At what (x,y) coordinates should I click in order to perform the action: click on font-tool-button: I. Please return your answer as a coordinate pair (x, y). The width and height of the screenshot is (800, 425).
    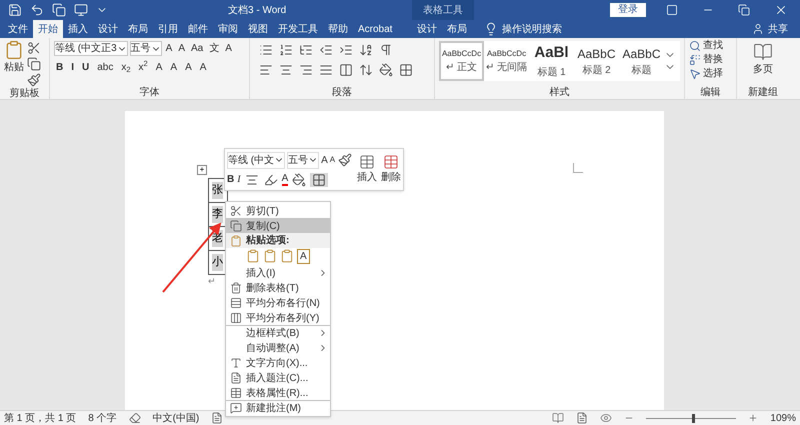
    Looking at the image, I should click on (72, 67).